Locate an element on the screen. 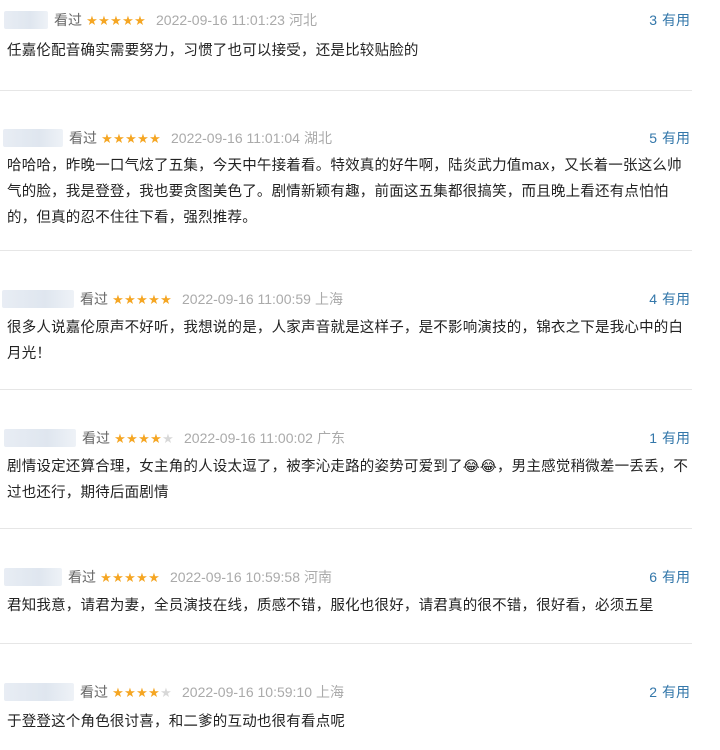 This screenshot has width=720, height=750. useful-button: 6 有用 is located at coordinates (669, 577).